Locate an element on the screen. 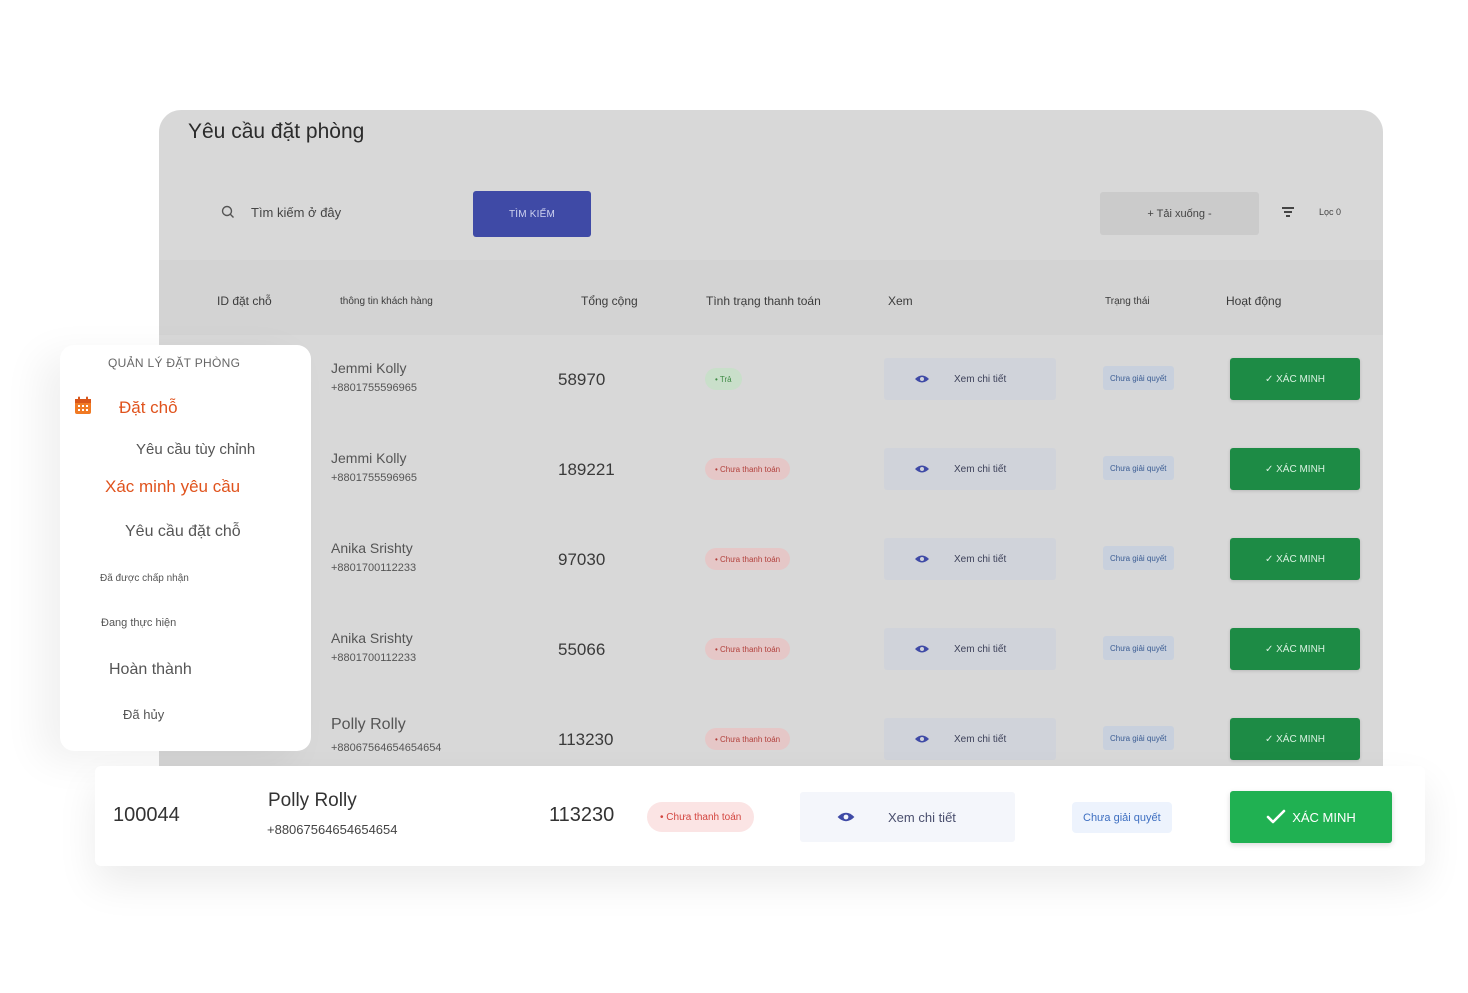 This screenshot has height=993, width=1468. sidebar-item-custom-request: Yêu cầu tùy chỉnh is located at coordinates (195, 449).